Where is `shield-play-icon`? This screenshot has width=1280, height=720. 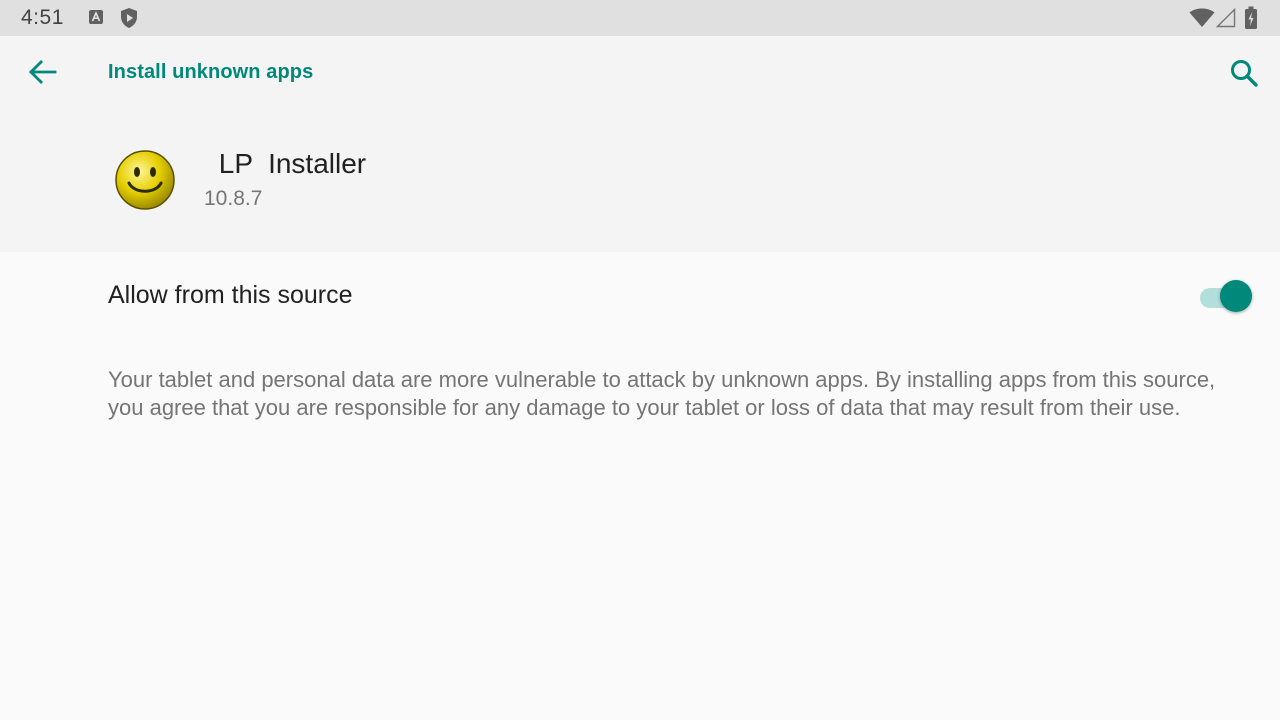
shield-play-icon is located at coordinates (129, 18).